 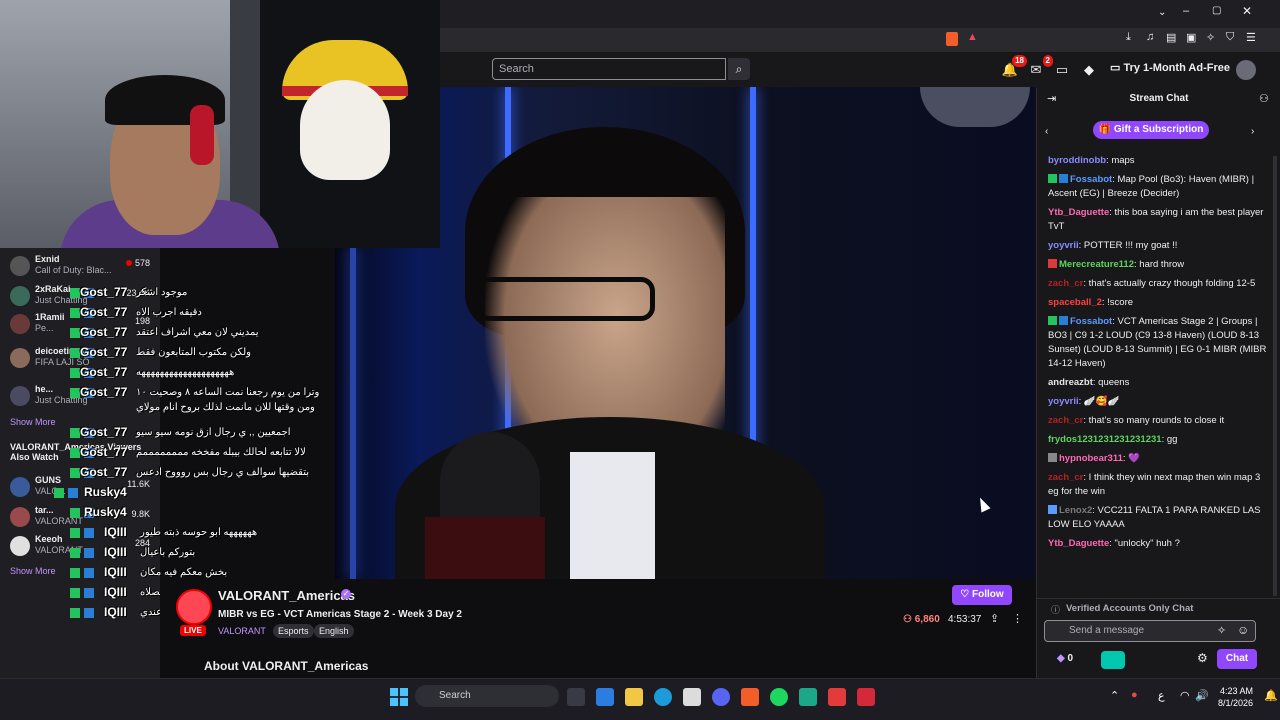 I want to click on channel-avatar, so click(x=194, y=607).